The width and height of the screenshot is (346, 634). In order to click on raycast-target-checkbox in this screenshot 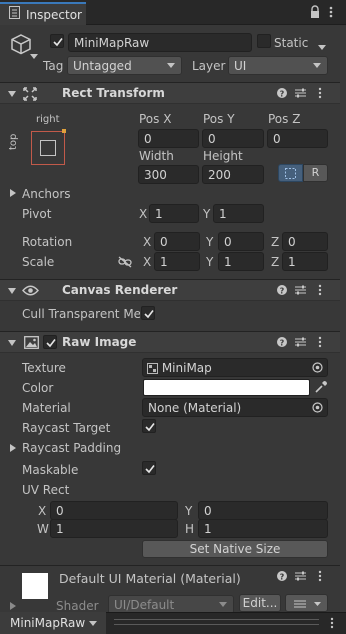, I will do `click(149, 426)`.